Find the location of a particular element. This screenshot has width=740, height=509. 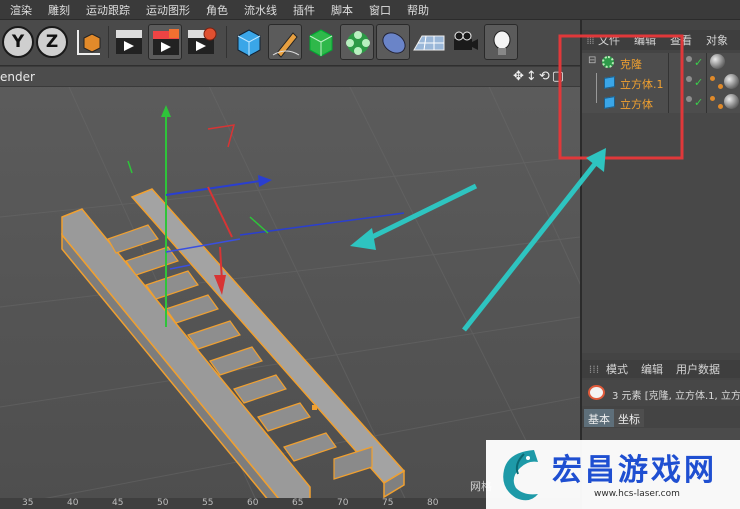

object-row-cube: 立方体 ✓ is located at coordinates (661, 103).